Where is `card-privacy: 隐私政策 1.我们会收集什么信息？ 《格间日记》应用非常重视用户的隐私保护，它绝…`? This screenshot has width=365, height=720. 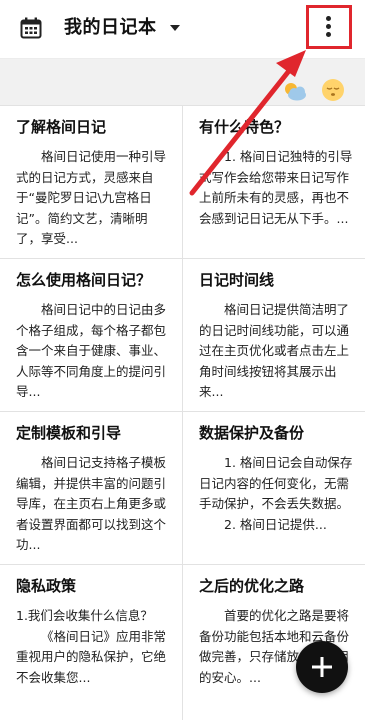 card-privacy: 隐私政策 1.我们会收集什么信息？ 《格间日记》应用非常重视用户的隐私保护，它绝… is located at coordinates (91, 642).